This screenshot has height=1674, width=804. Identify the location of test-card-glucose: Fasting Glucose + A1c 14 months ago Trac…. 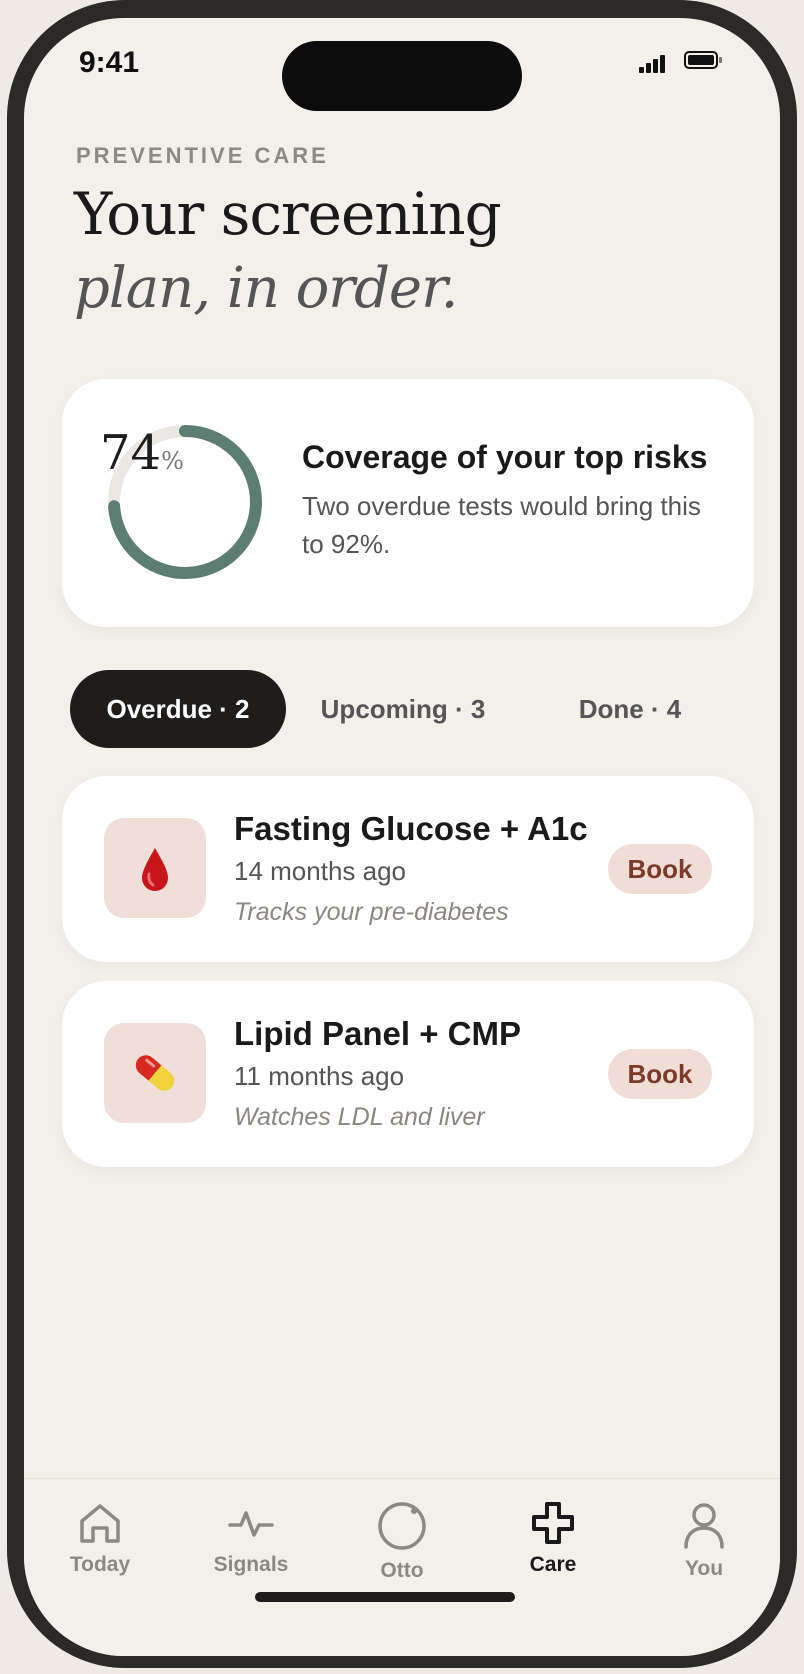
(408, 869).